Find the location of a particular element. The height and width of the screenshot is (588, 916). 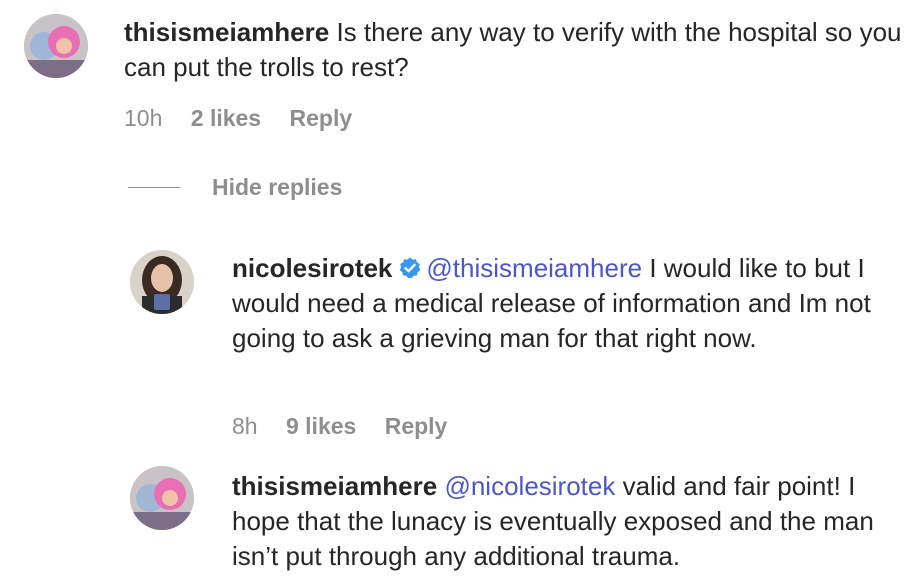

mention-link: @thisismeiamhere is located at coordinates (534, 268).